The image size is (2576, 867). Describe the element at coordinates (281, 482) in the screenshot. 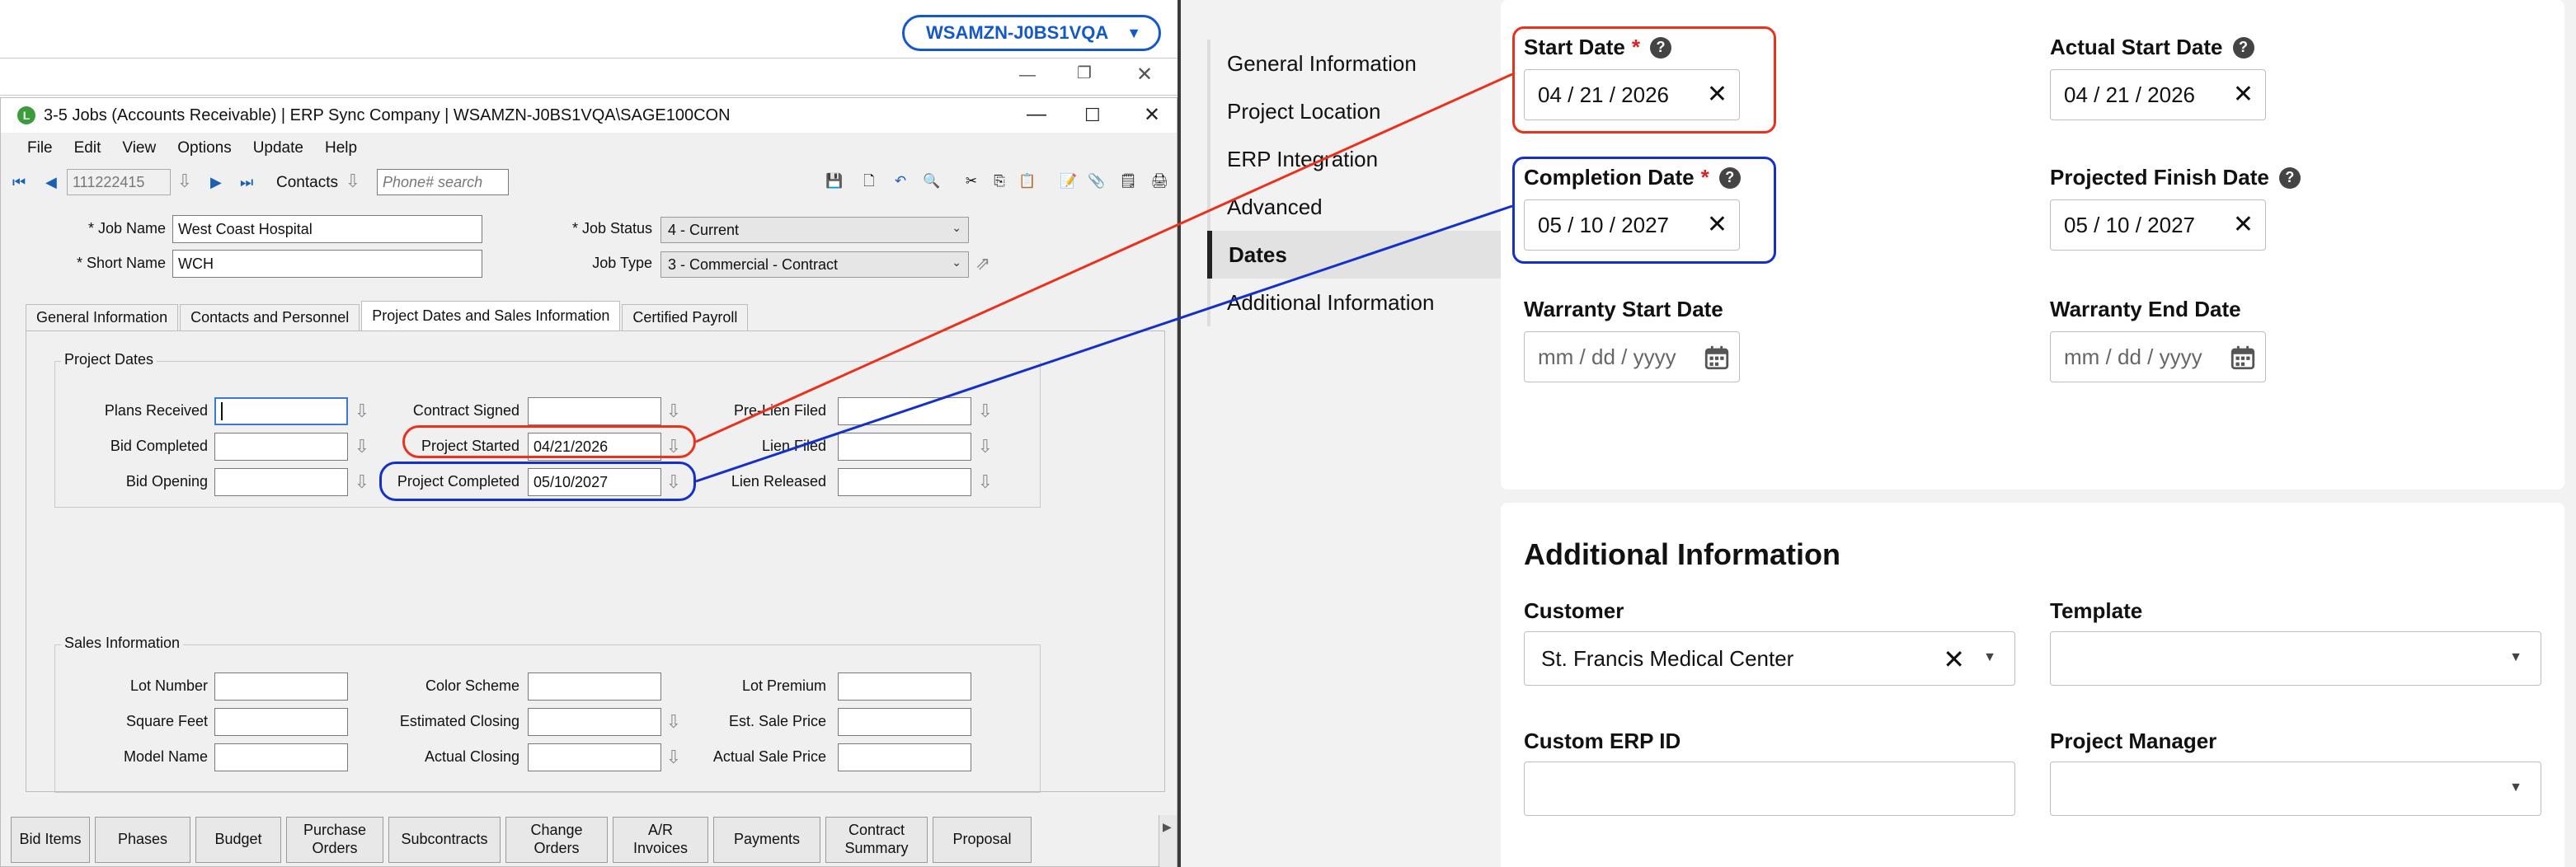

I see `bid-opening-input` at that location.